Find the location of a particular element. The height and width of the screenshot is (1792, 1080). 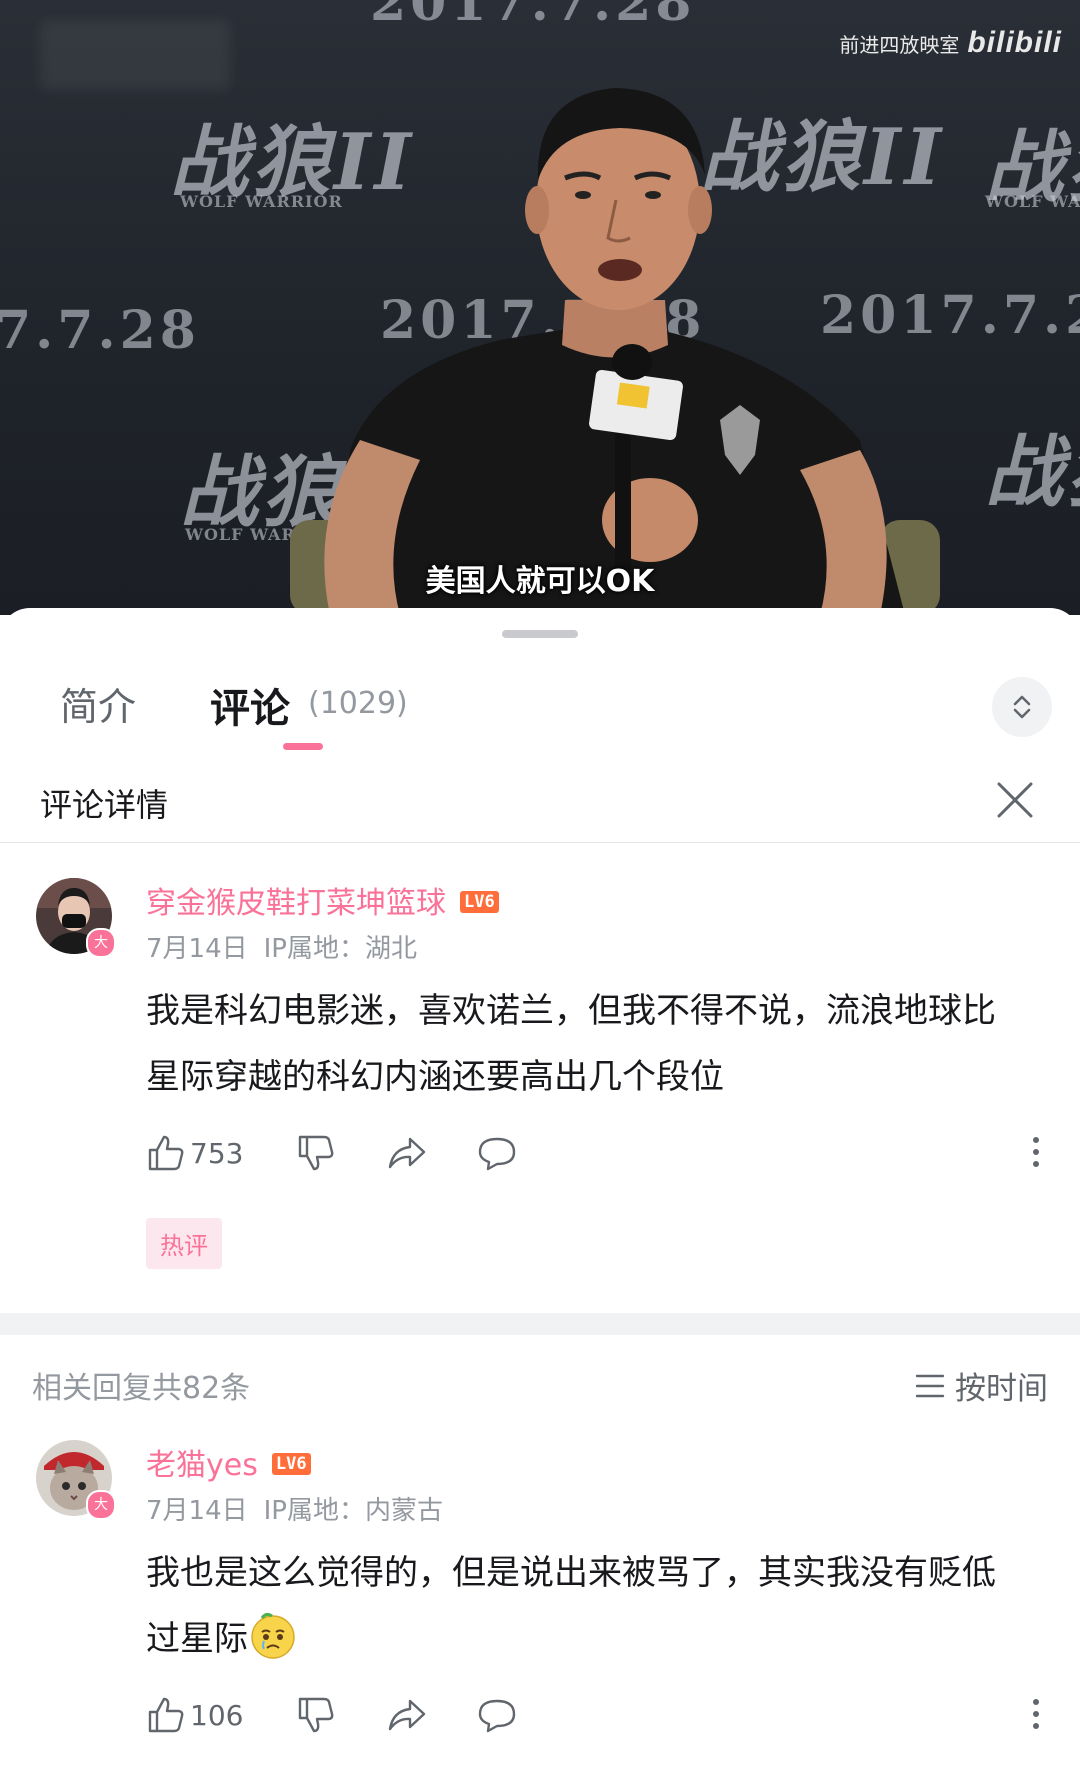

sort-button: 按时间 is located at coordinates (981, 1385).